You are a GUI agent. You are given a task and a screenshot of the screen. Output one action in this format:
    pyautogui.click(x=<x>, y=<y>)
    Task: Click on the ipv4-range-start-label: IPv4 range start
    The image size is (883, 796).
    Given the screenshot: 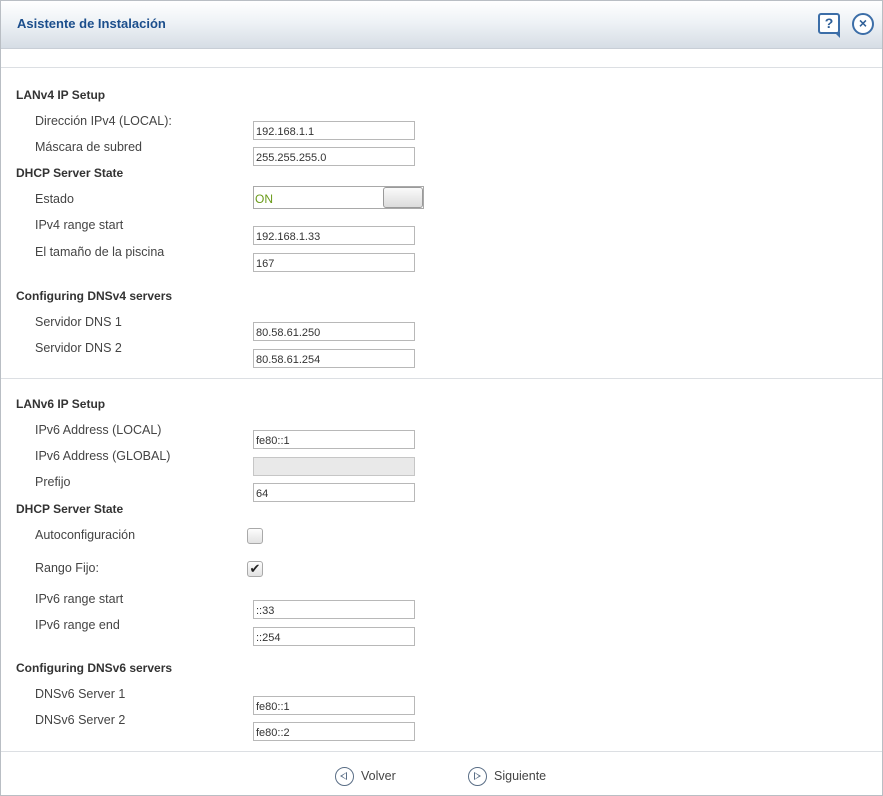 What is the action you would take?
    pyautogui.click(x=79, y=225)
    